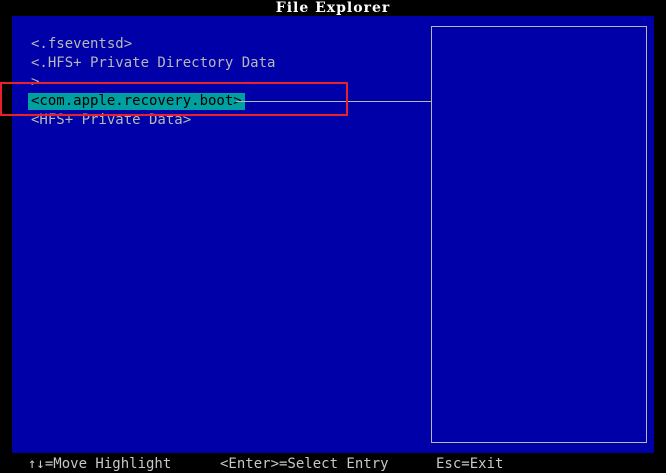  I want to click on footer-move-hint: ↑↓=Move Highlight, so click(100, 464).